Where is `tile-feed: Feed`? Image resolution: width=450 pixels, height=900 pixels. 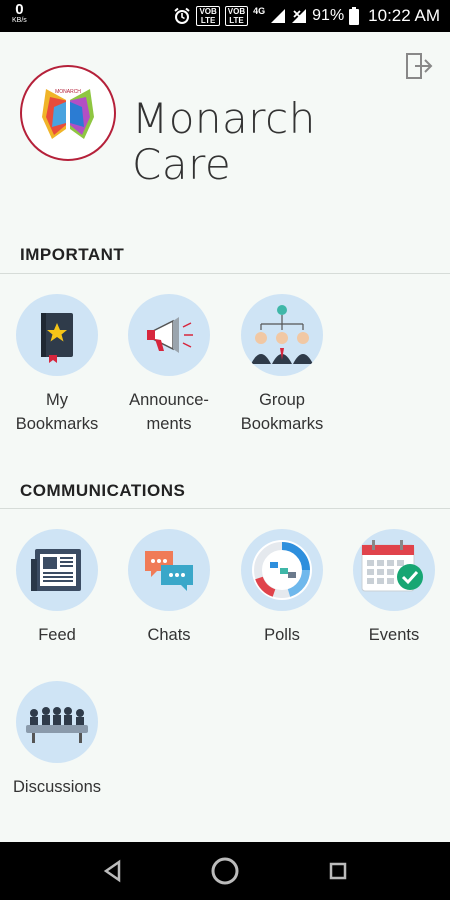 tile-feed: Feed is located at coordinates (57, 588).